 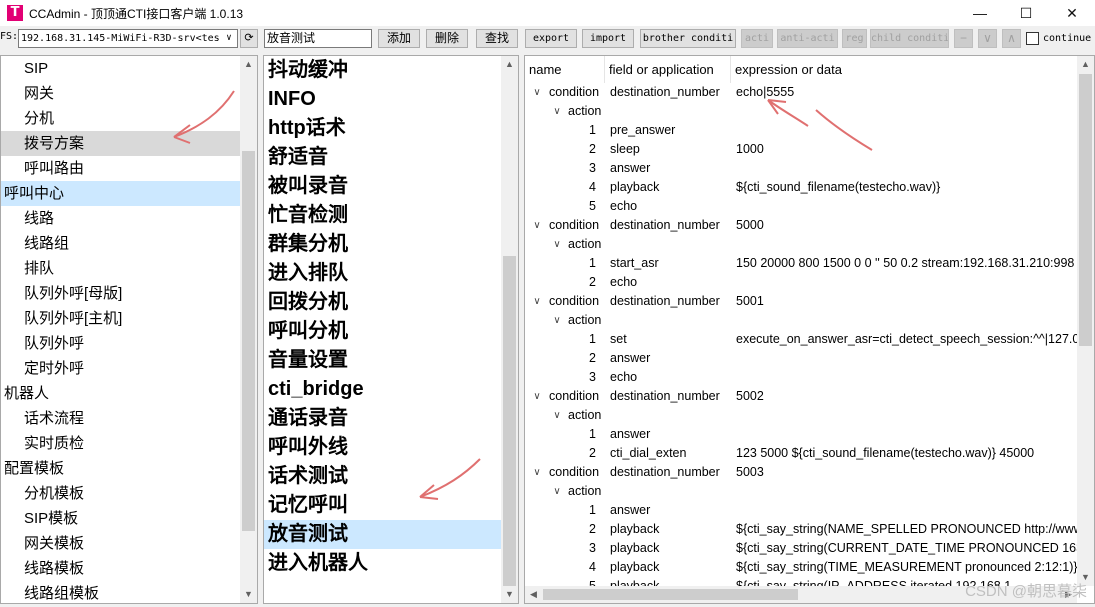 What do you see at coordinates (120, 293) in the screenshot?
I see `tree-item: 队列外呼[母版]` at bounding box center [120, 293].